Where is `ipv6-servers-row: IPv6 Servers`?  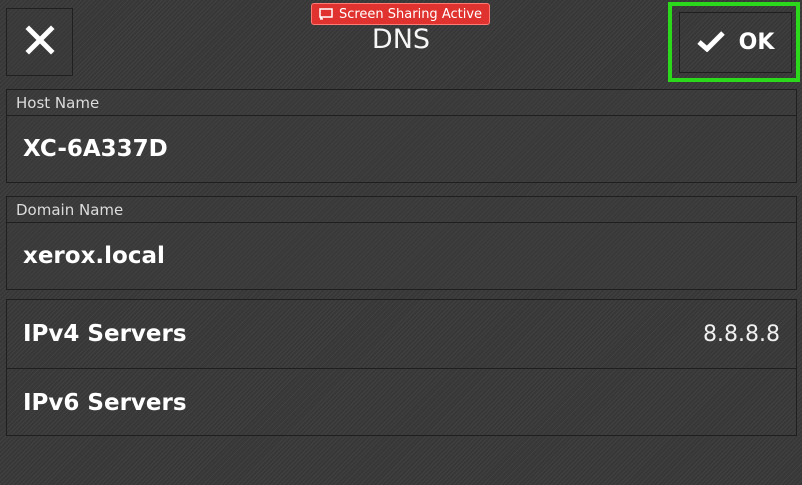
ipv6-servers-row: IPv6 Servers is located at coordinates (401, 402).